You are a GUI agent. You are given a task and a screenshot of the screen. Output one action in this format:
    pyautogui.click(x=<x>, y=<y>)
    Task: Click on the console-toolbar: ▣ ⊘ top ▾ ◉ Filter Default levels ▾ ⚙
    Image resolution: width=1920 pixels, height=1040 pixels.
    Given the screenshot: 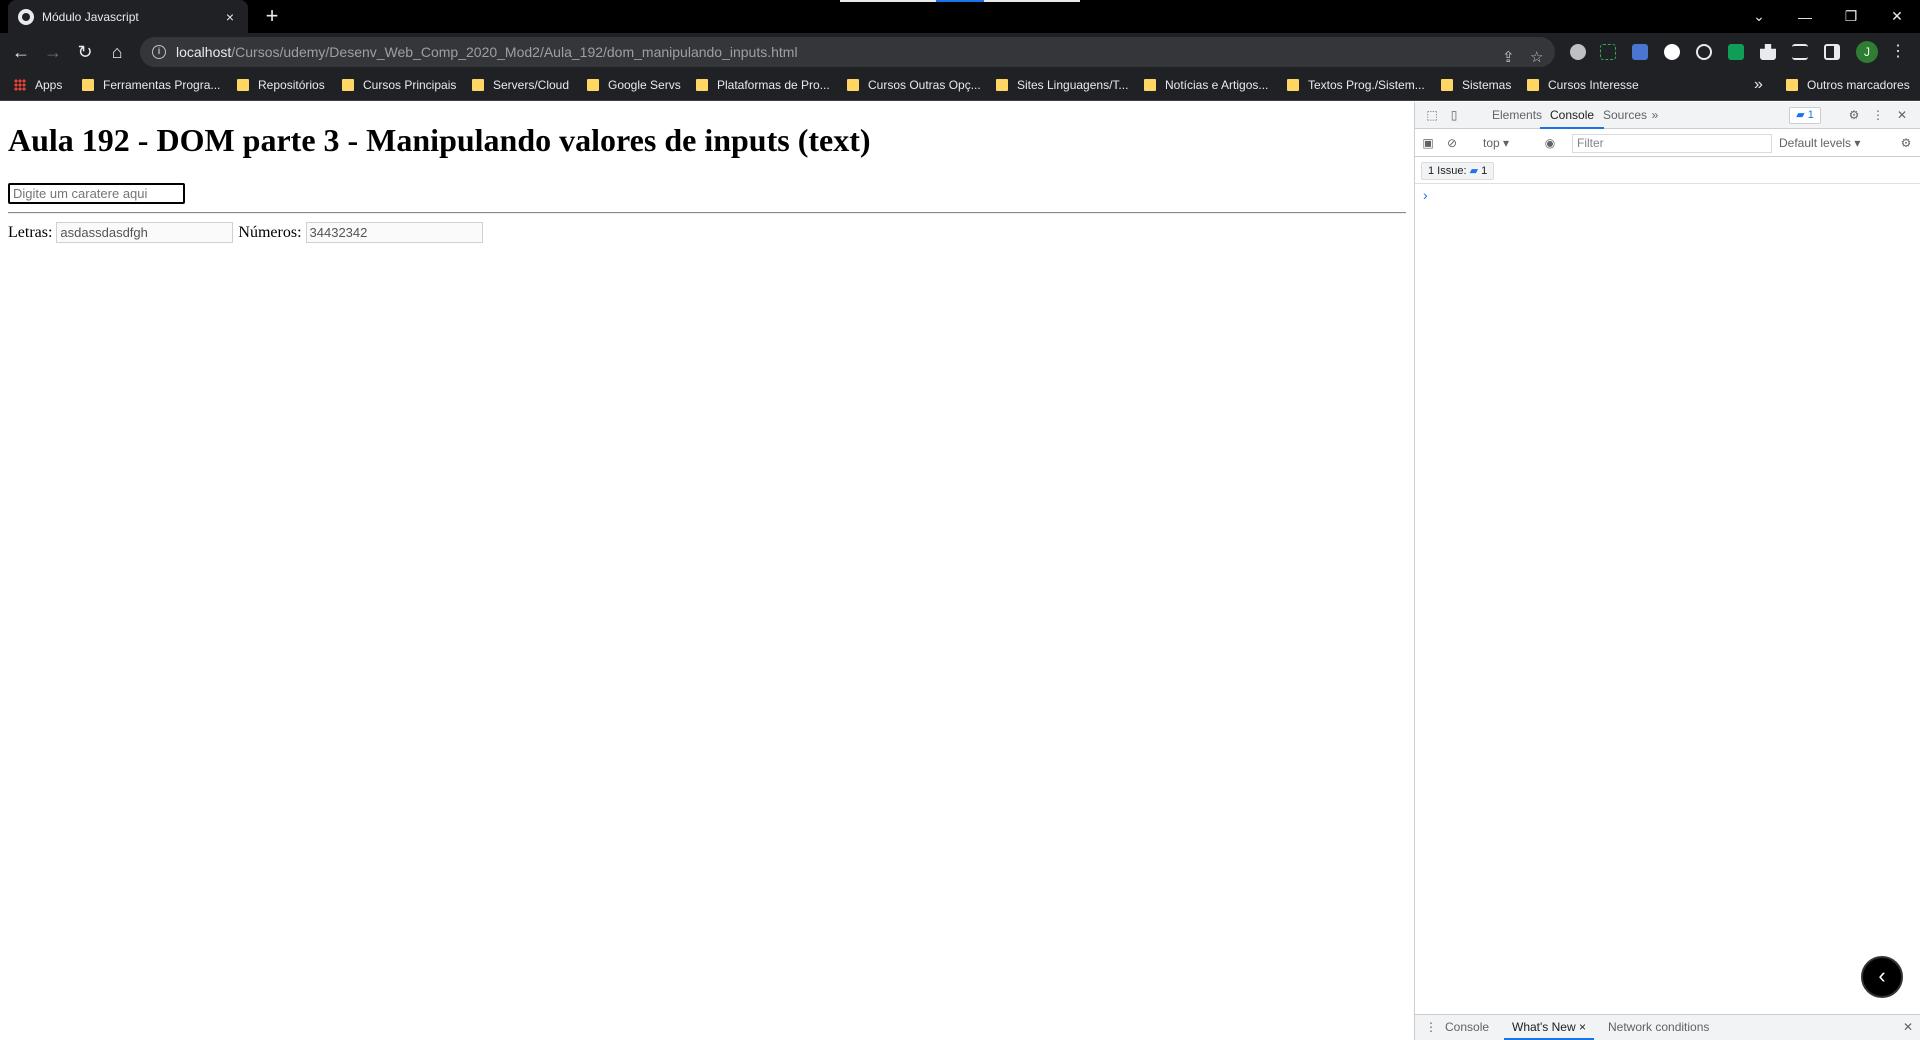 What is the action you would take?
    pyautogui.click(x=1667, y=143)
    